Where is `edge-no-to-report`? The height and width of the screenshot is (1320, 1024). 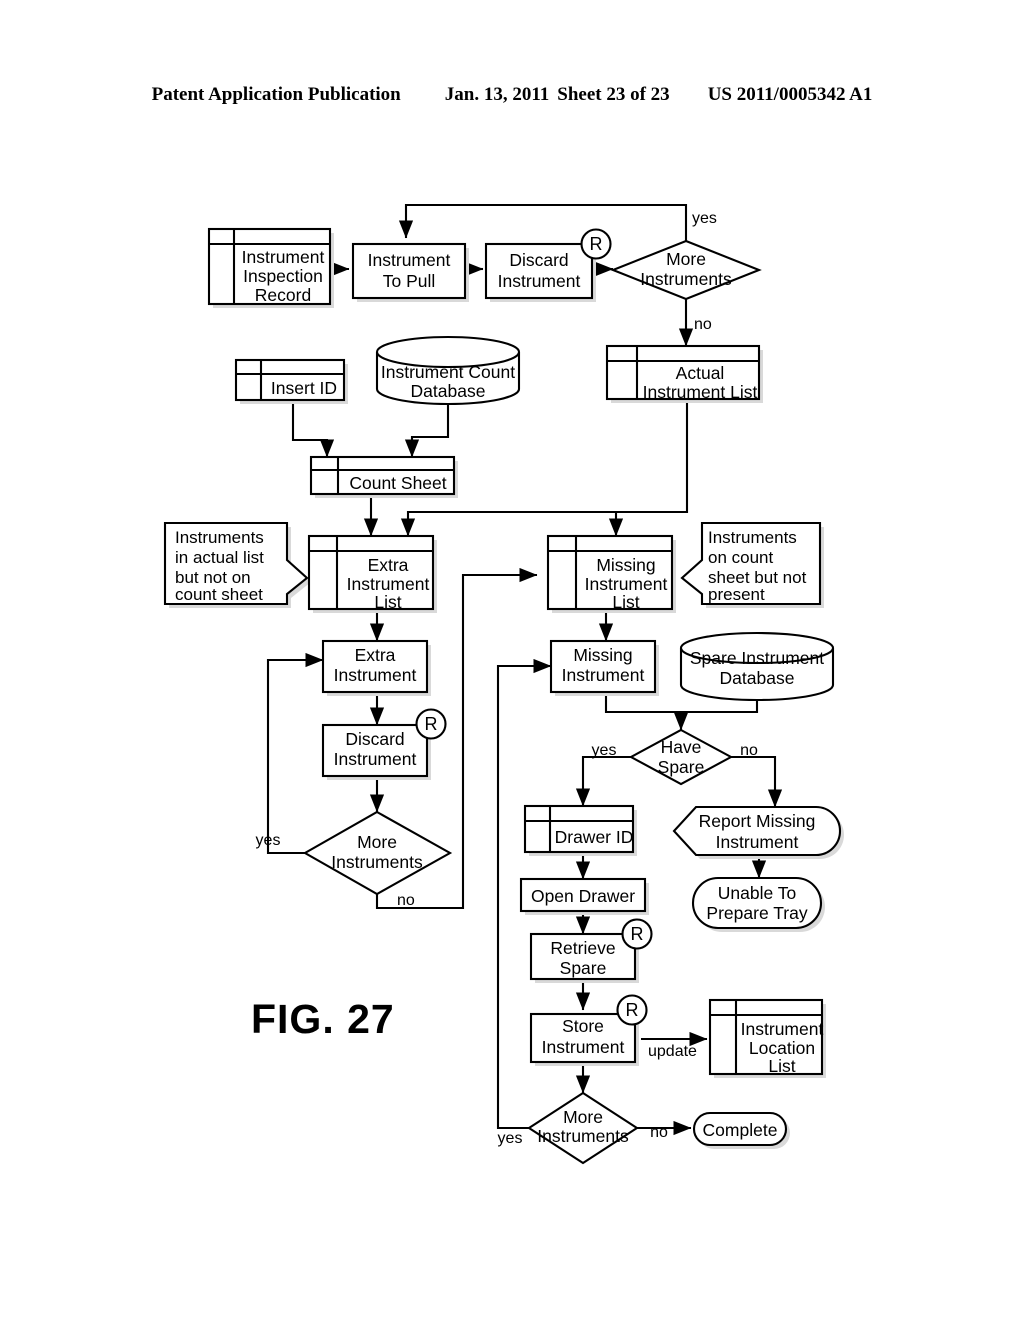 edge-no-to-report is located at coordinates (757, 781).